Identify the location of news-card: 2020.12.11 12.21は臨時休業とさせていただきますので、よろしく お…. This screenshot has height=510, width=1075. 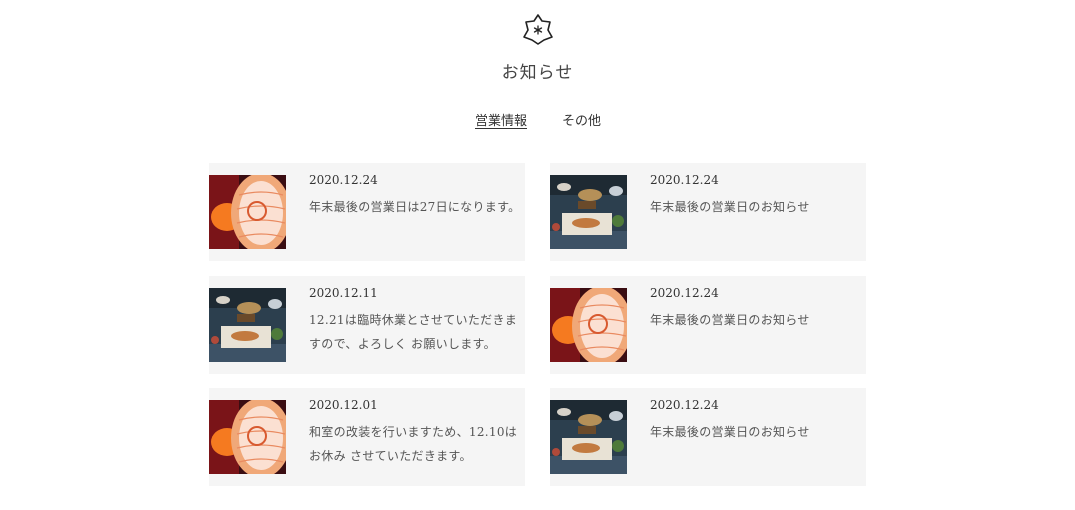
(367, 325).